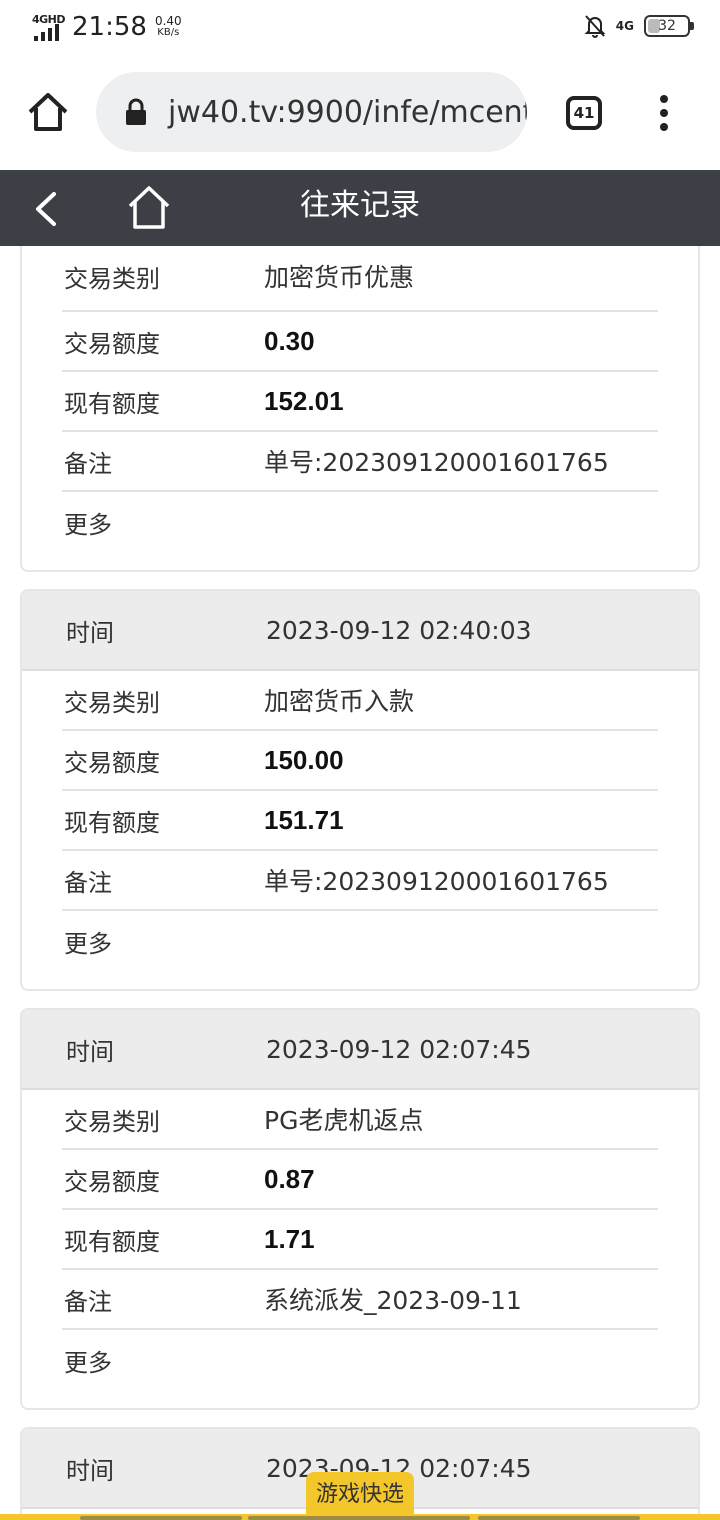 The image size is (720, 1520). What do you see at coordinates (289, 1178) in the screenshot?
I see `amount-value: 0.87` at bounding box center [289, 1178].